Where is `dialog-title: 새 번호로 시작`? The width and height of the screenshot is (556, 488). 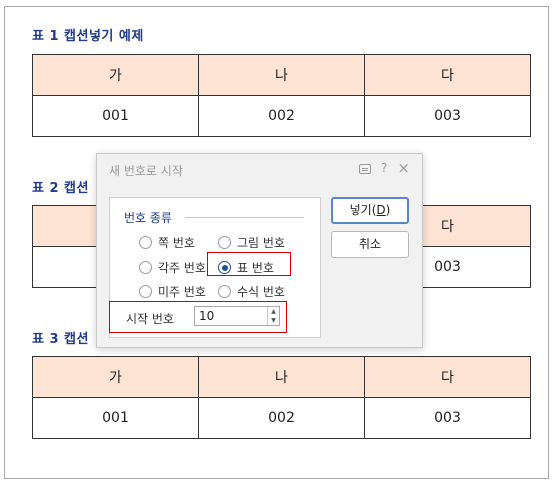
dialog-title: 새 번호로 시작 is located at coordinates (146, 171).